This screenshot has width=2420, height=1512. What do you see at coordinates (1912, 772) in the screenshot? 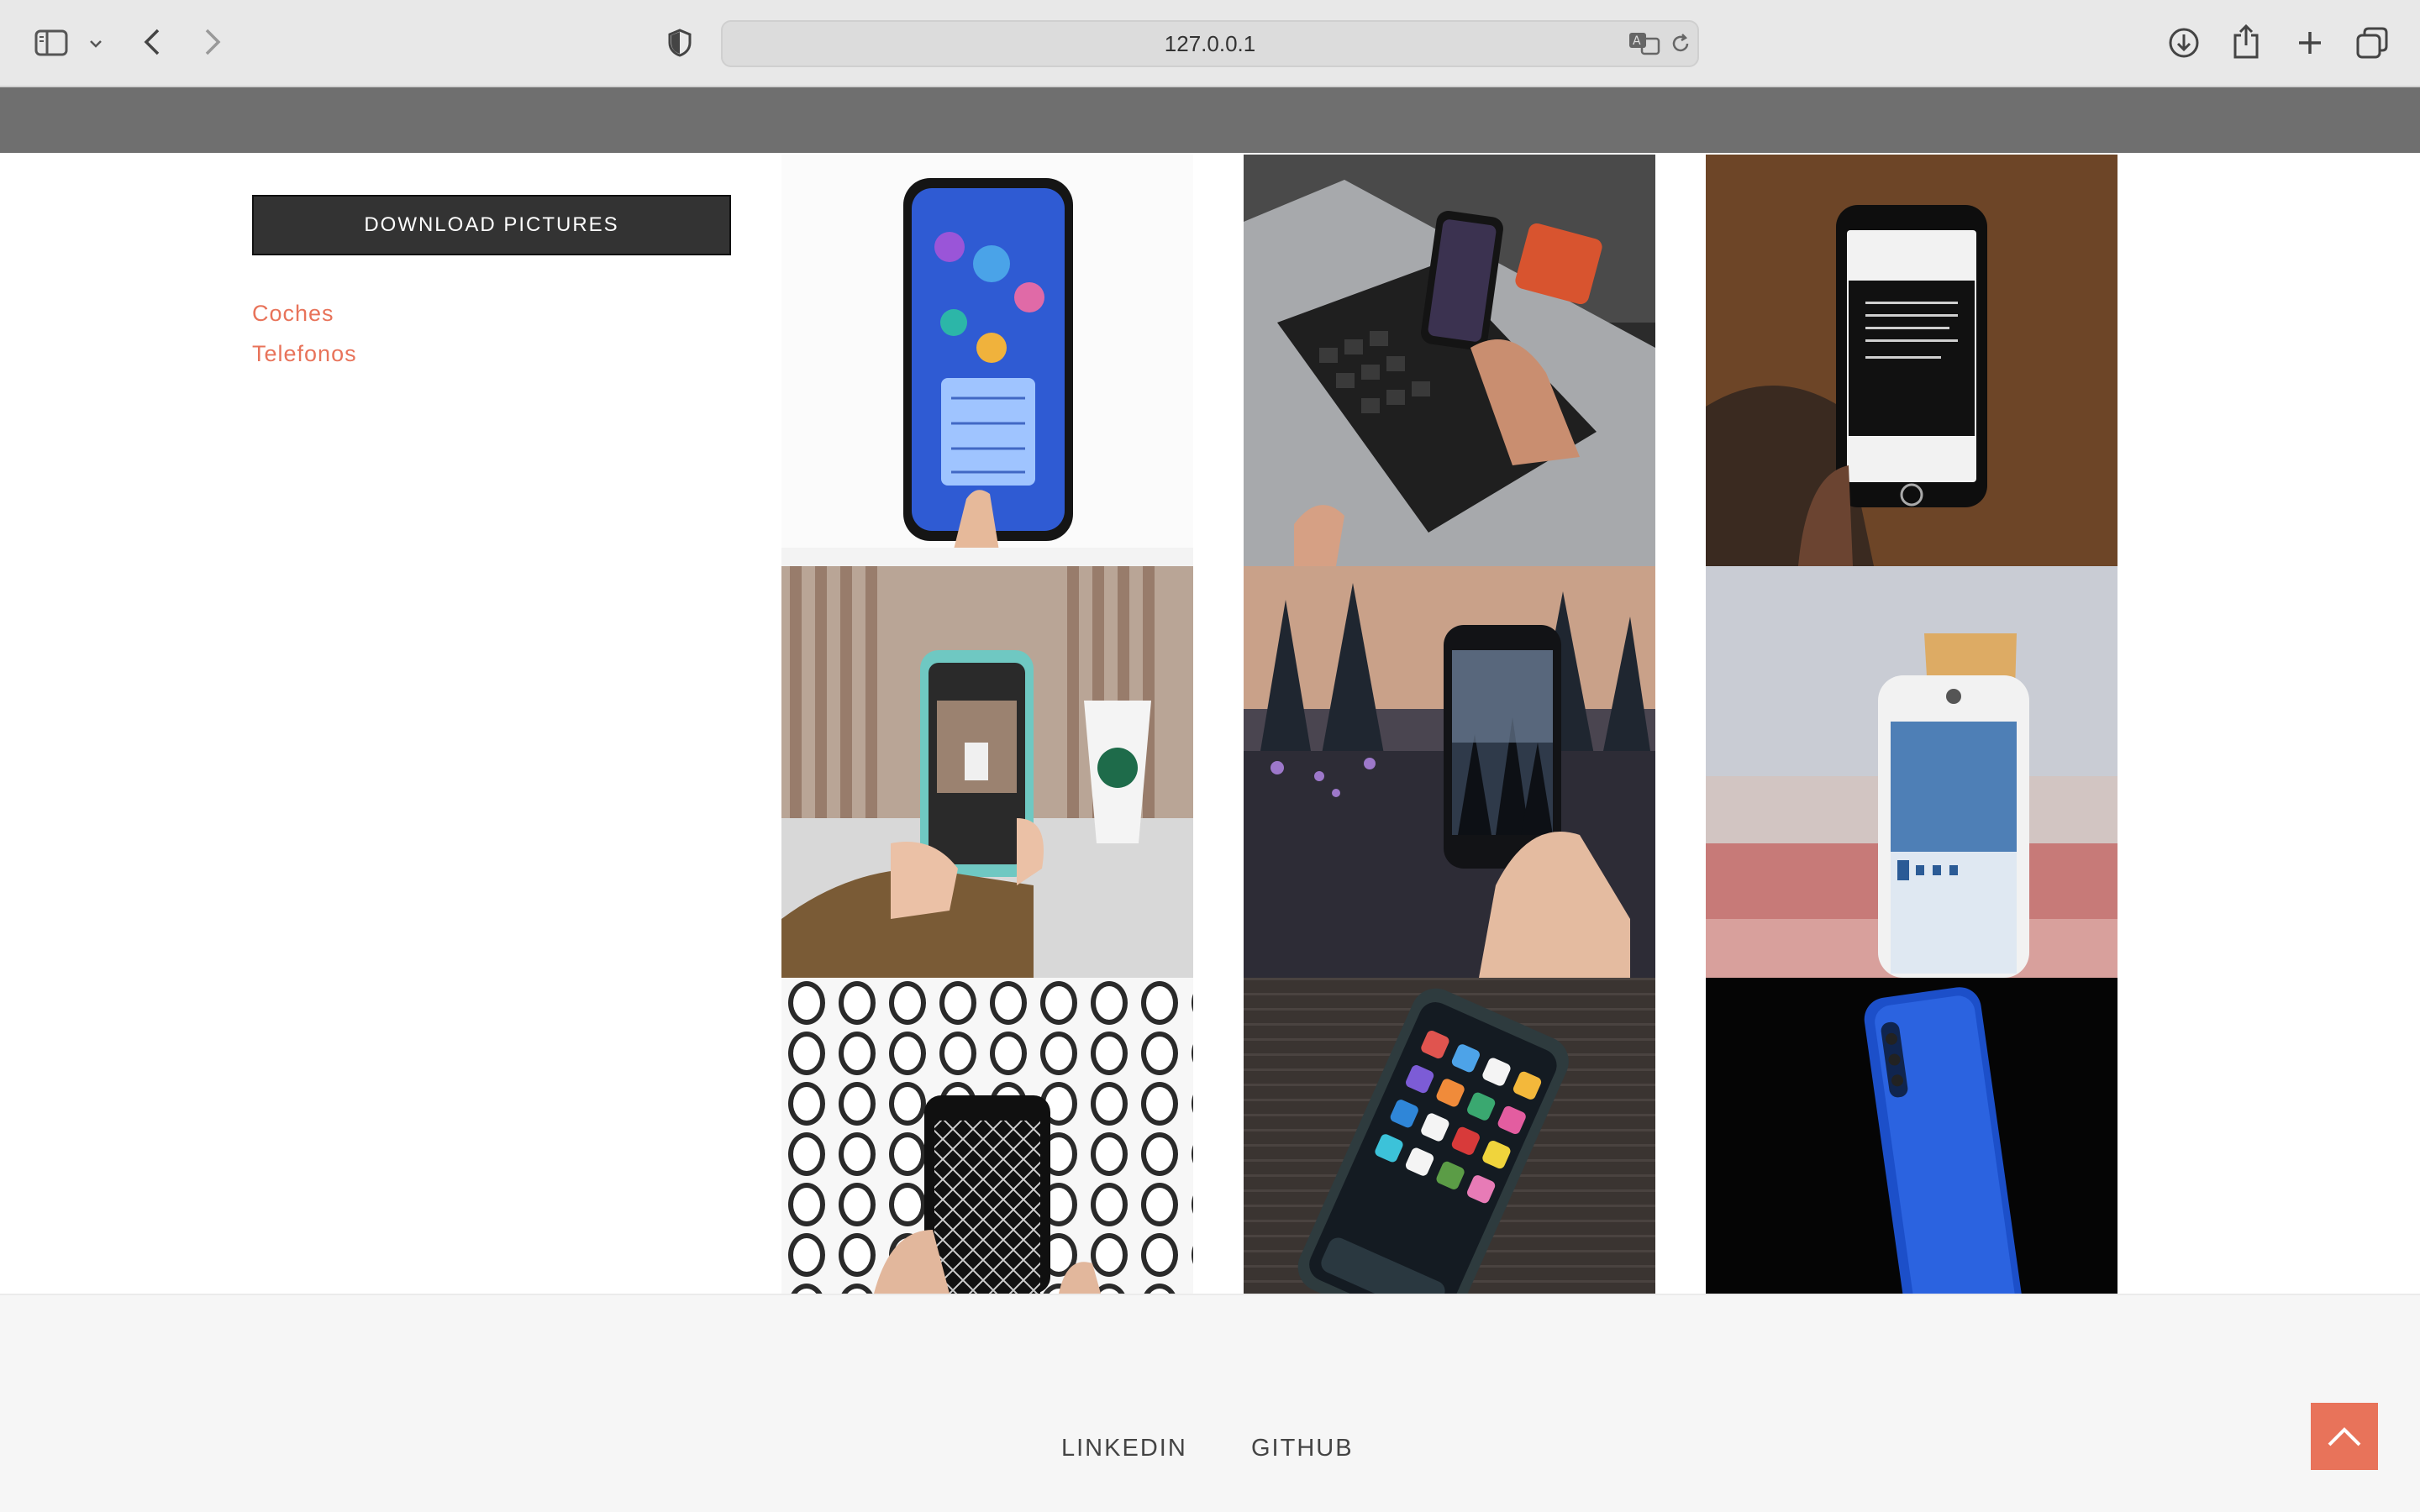
I see `gallery-image-phone-weather` at bounding box center [1912, 772].